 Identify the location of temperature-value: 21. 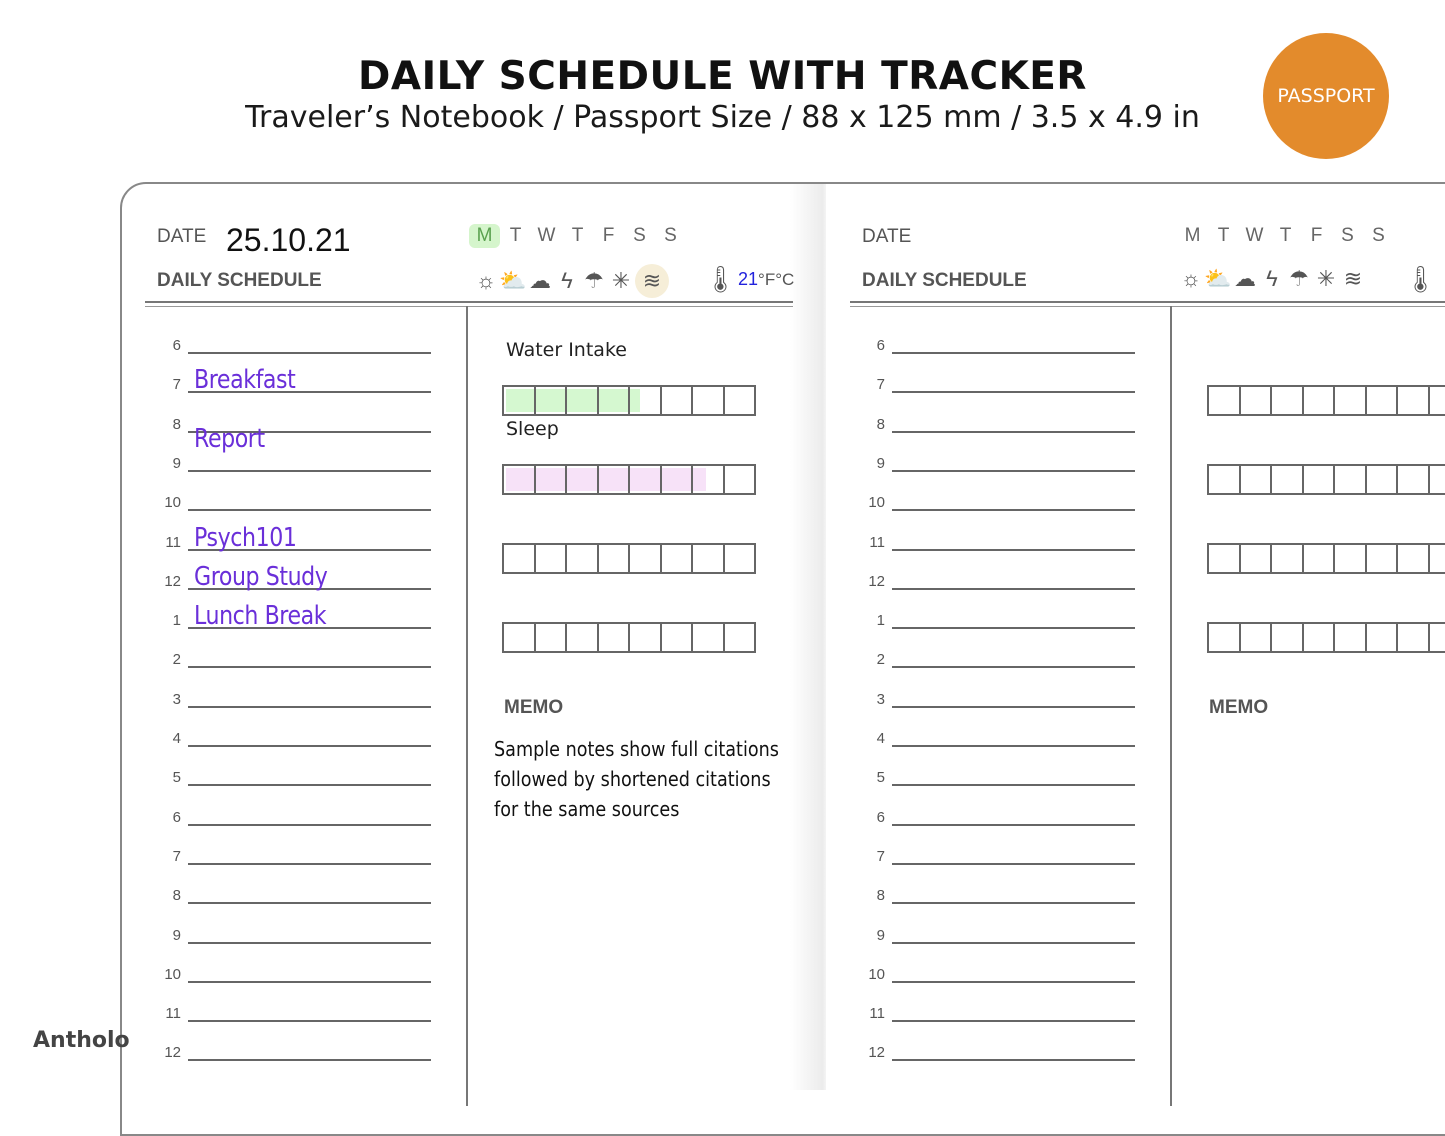
(748, 279).